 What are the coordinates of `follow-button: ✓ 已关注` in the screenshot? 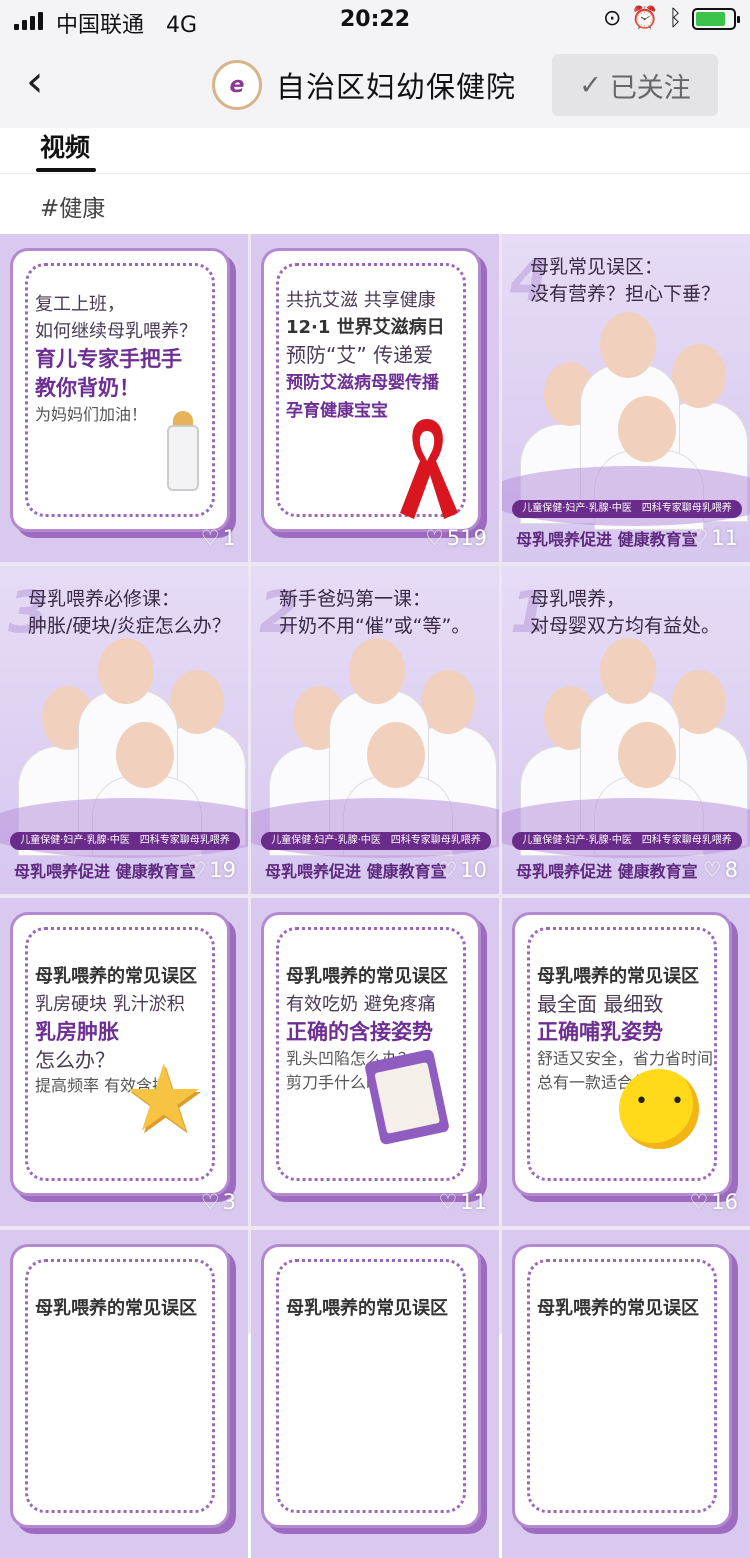 It's located at (635, 85).